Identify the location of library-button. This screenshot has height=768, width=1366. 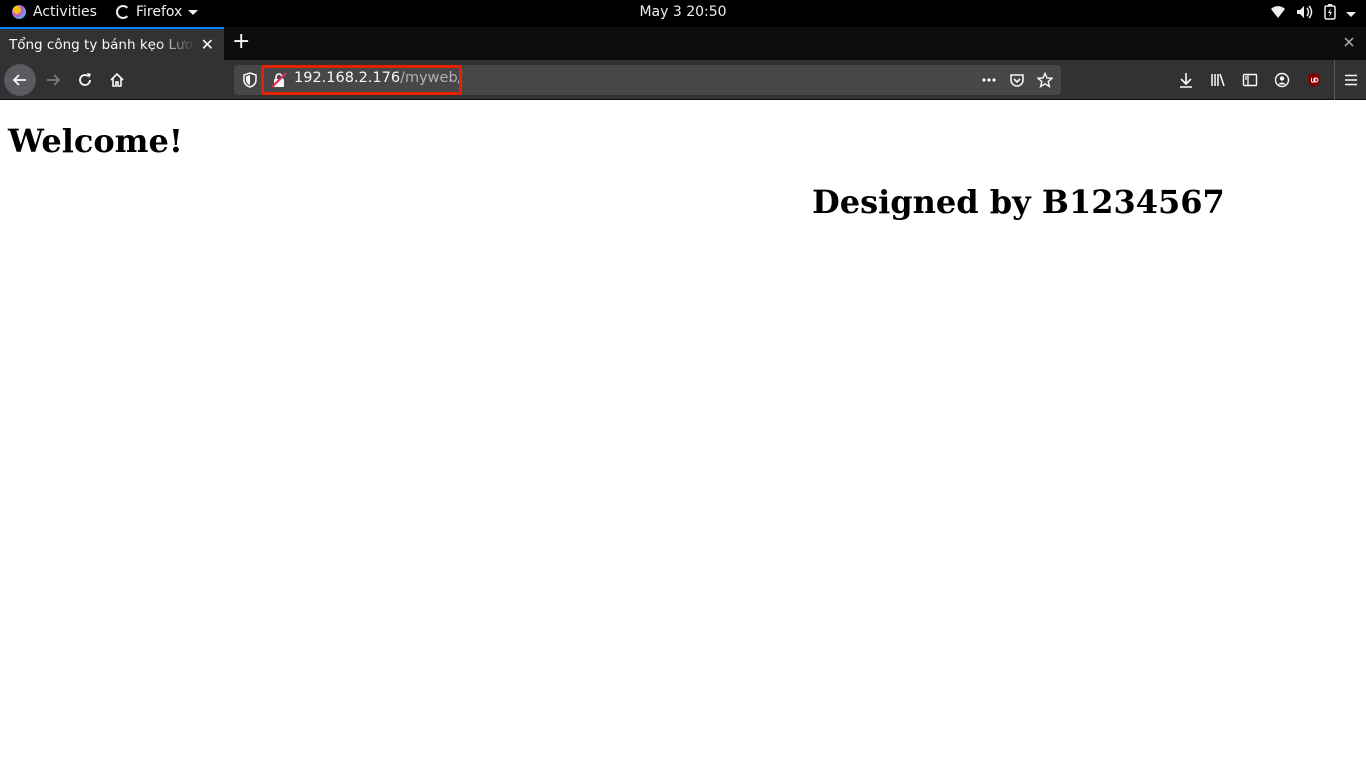
(1218, 80).